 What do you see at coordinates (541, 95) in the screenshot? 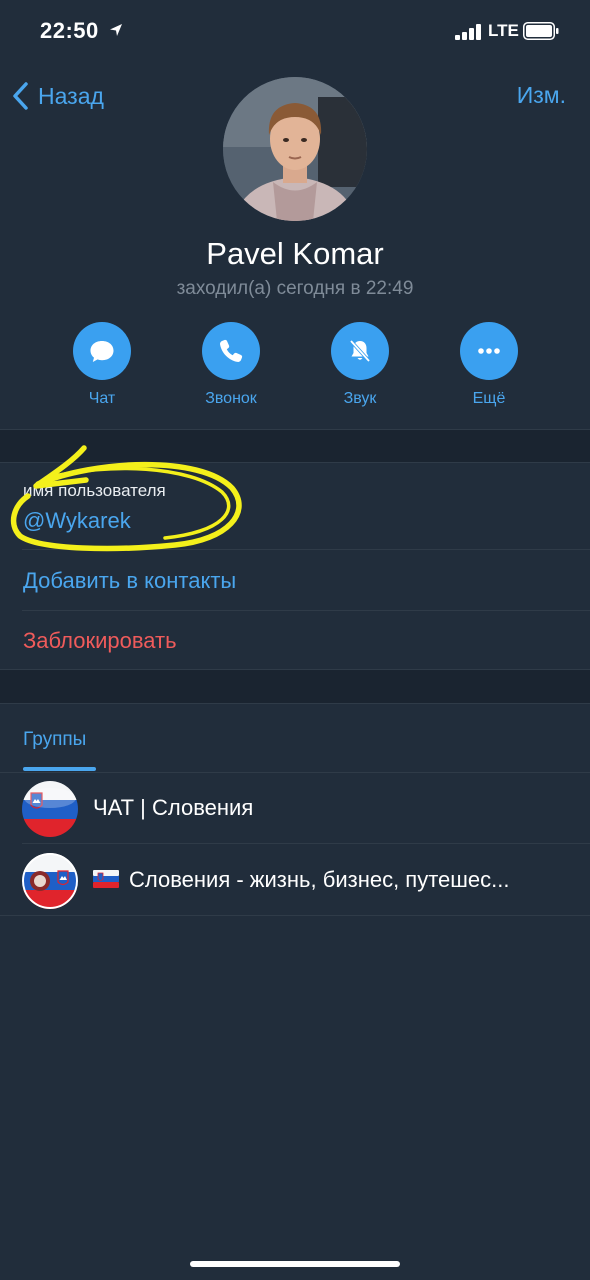
I see `edit-button: Изм.` at bounding box center [541, 95].